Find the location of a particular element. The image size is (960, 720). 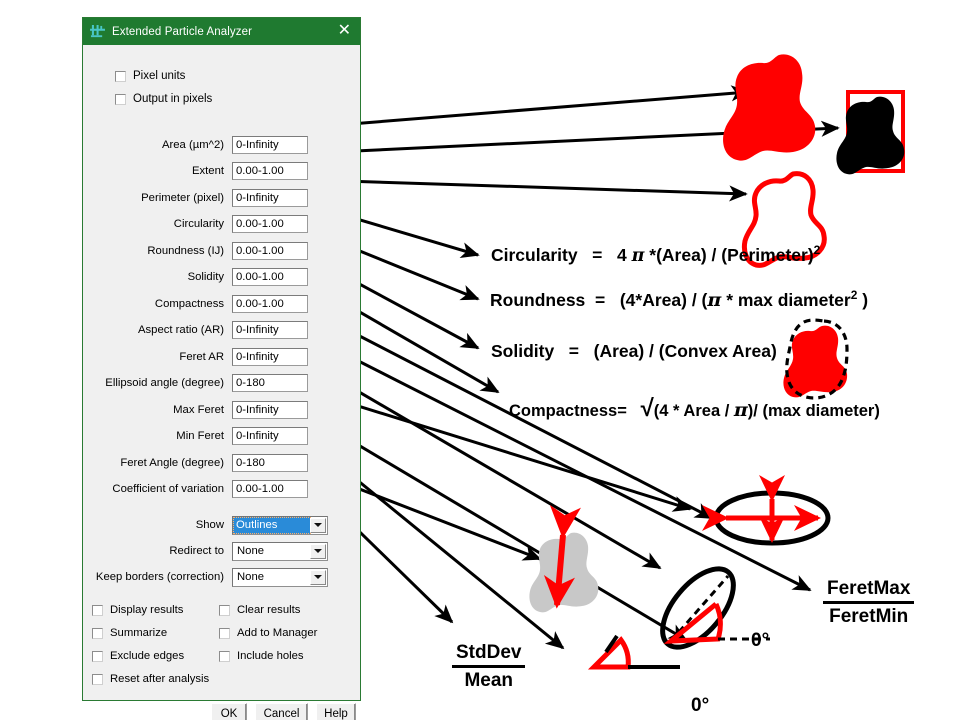

combo-show: Outlines is located at coordinates (280, 525).